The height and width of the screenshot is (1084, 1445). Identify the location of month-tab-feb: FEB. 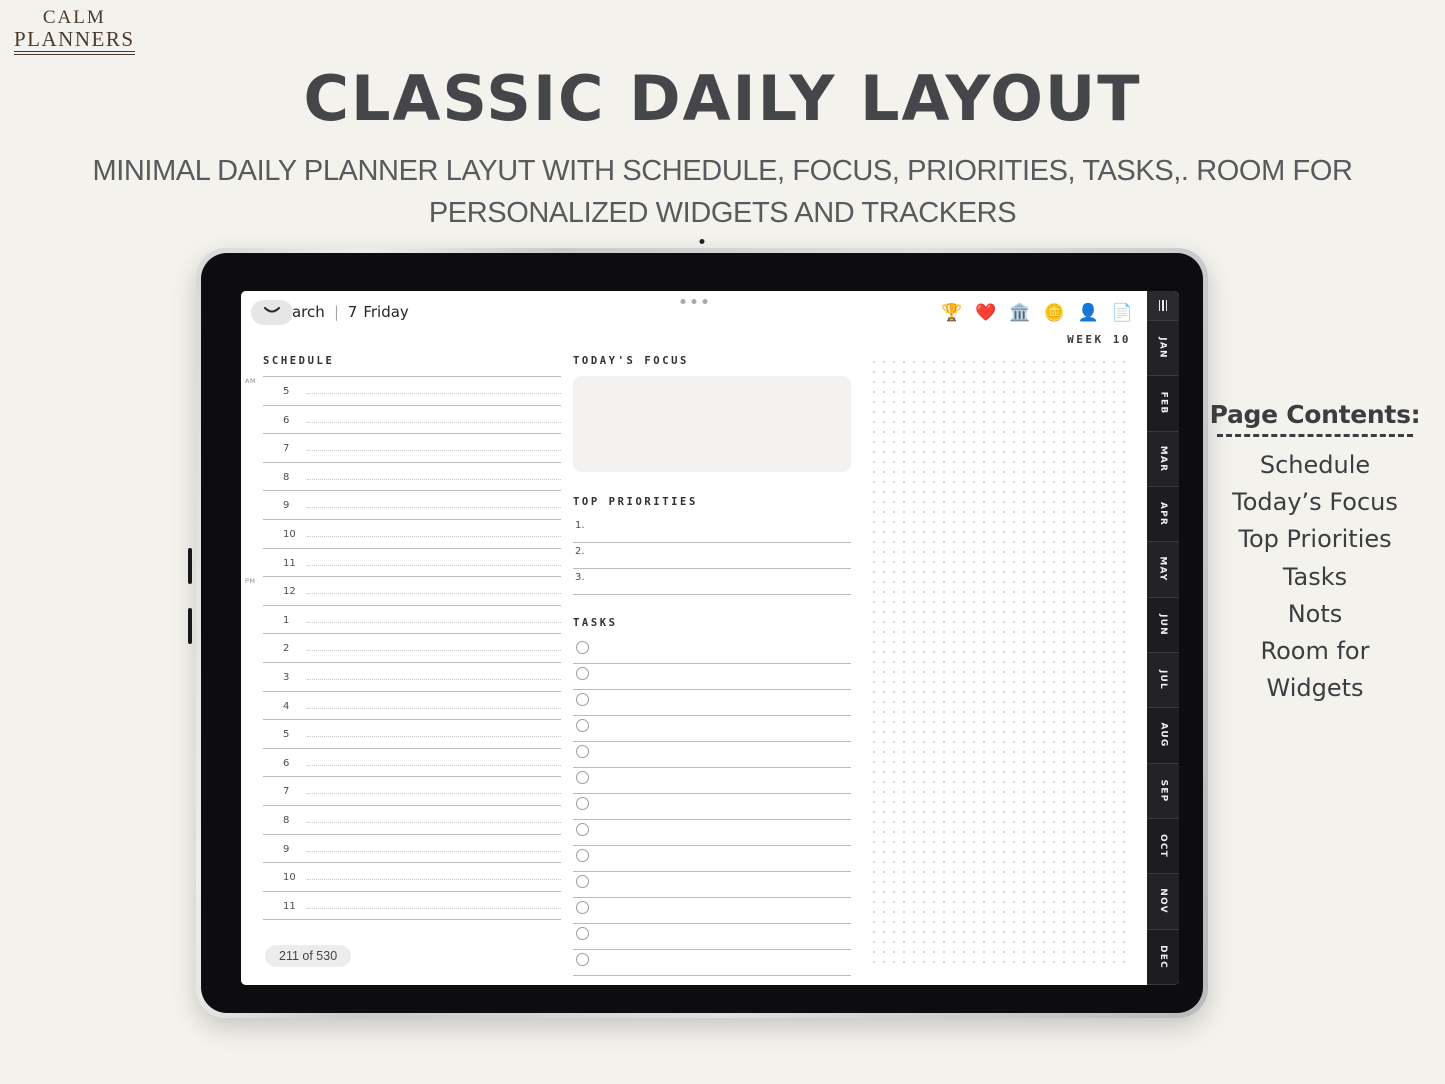
(1163, 404).